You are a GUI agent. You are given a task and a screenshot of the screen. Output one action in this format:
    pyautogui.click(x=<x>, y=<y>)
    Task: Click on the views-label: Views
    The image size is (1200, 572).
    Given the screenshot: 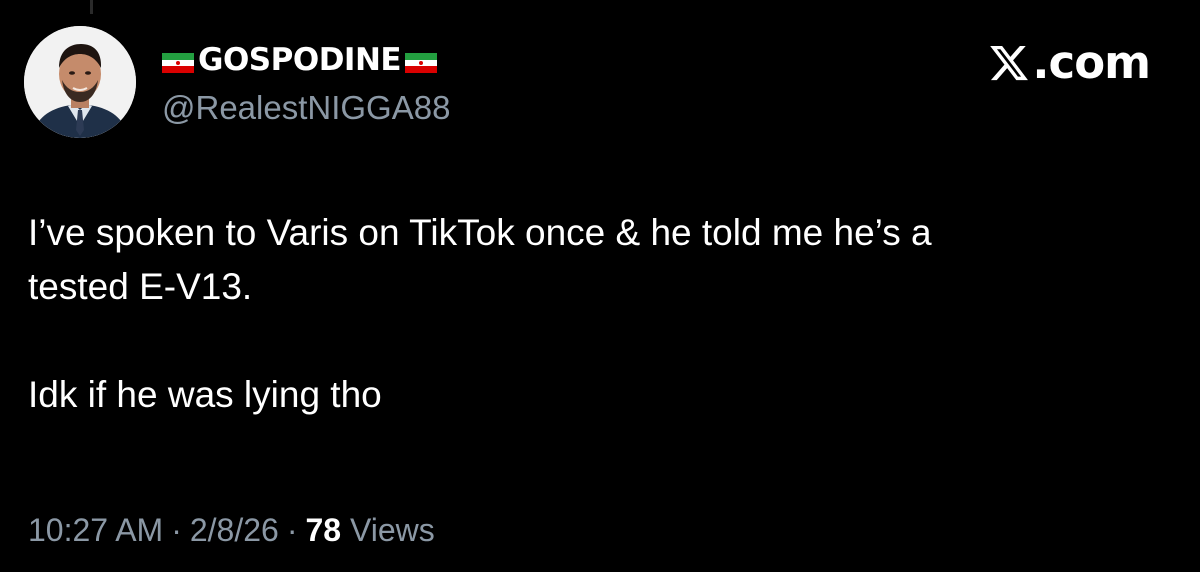 What is the action you would take?
    pyautogui.click(x=392, y=530)
    